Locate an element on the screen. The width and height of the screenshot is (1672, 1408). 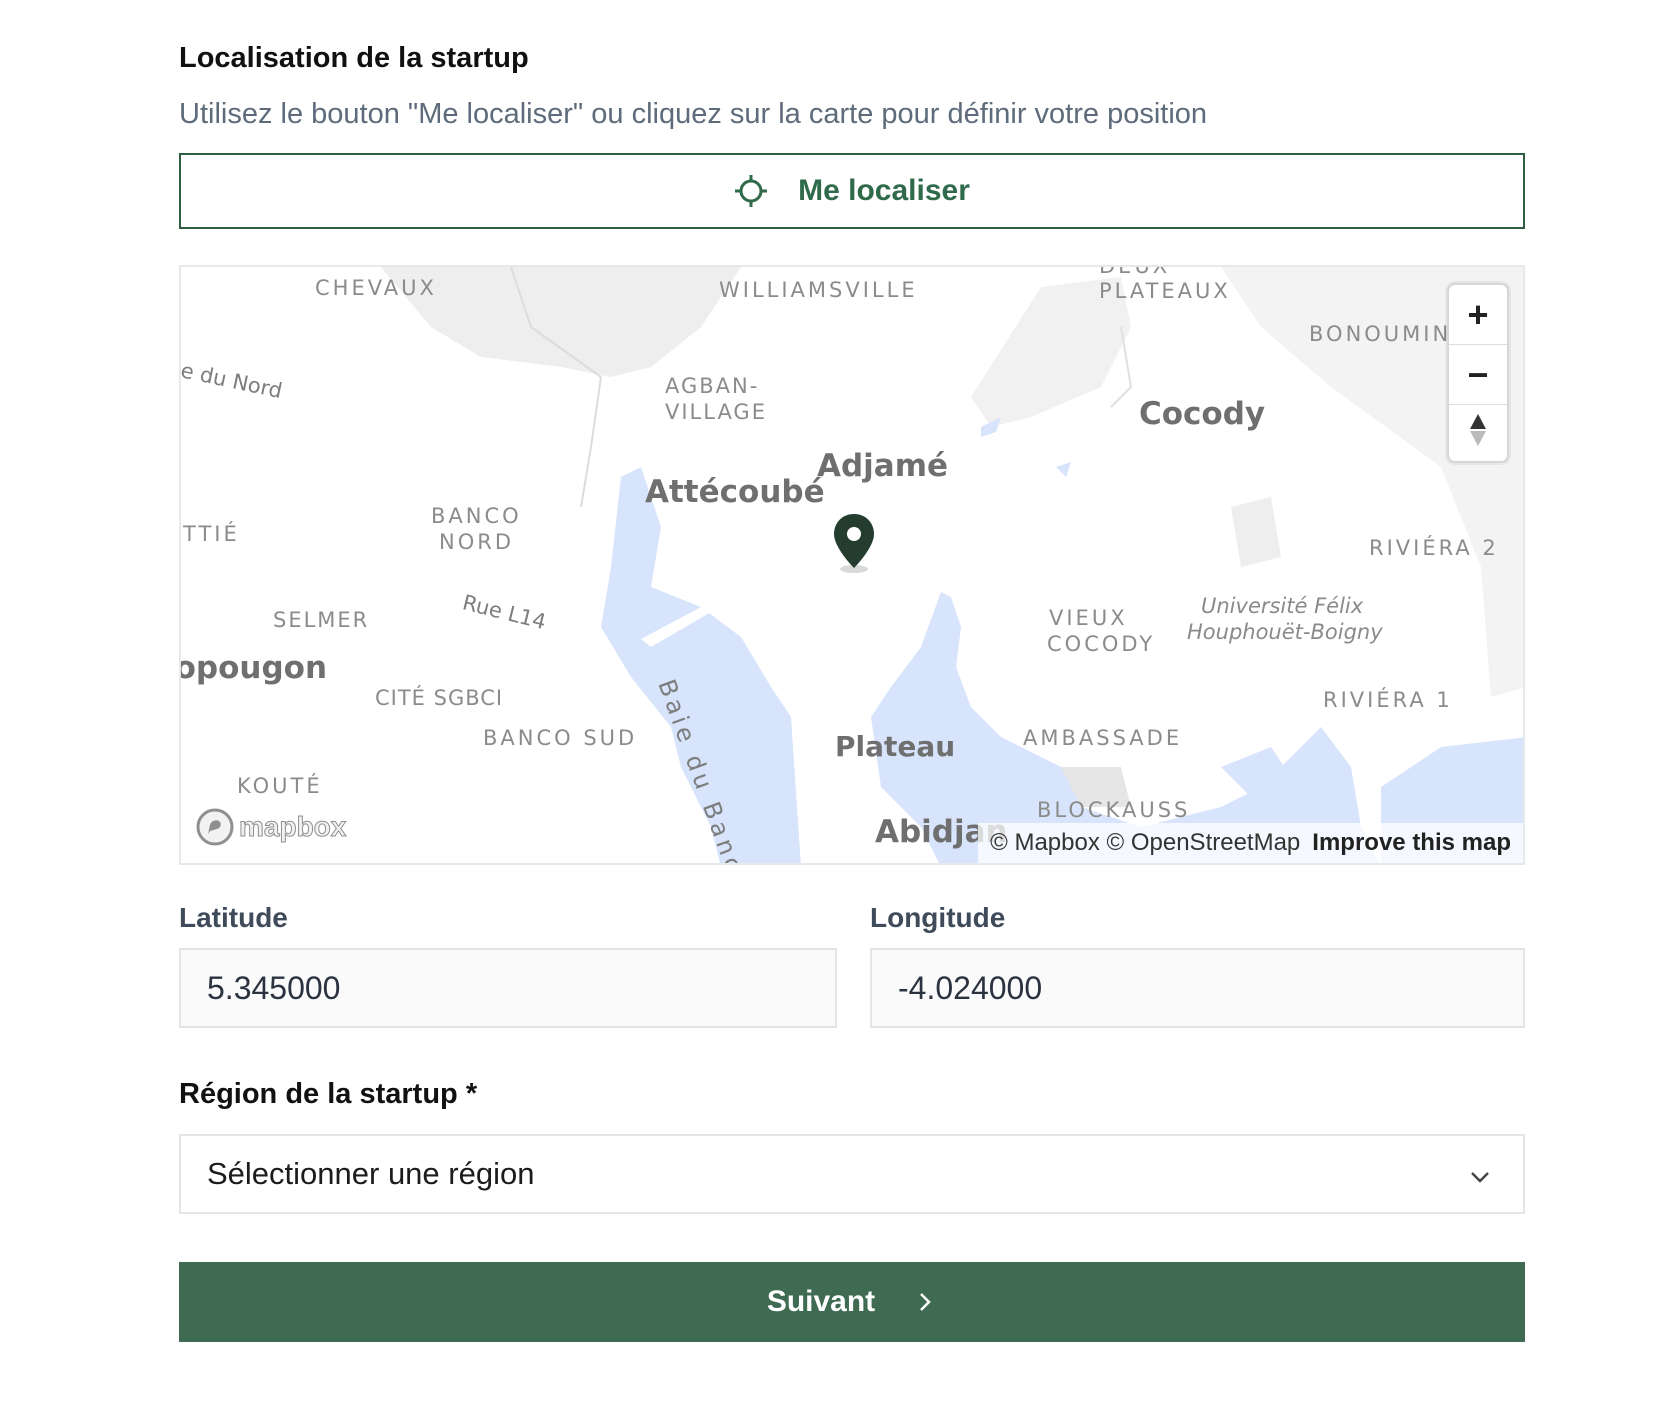
map-label-agban: AGBAN- is located at coordinates (712, 386).